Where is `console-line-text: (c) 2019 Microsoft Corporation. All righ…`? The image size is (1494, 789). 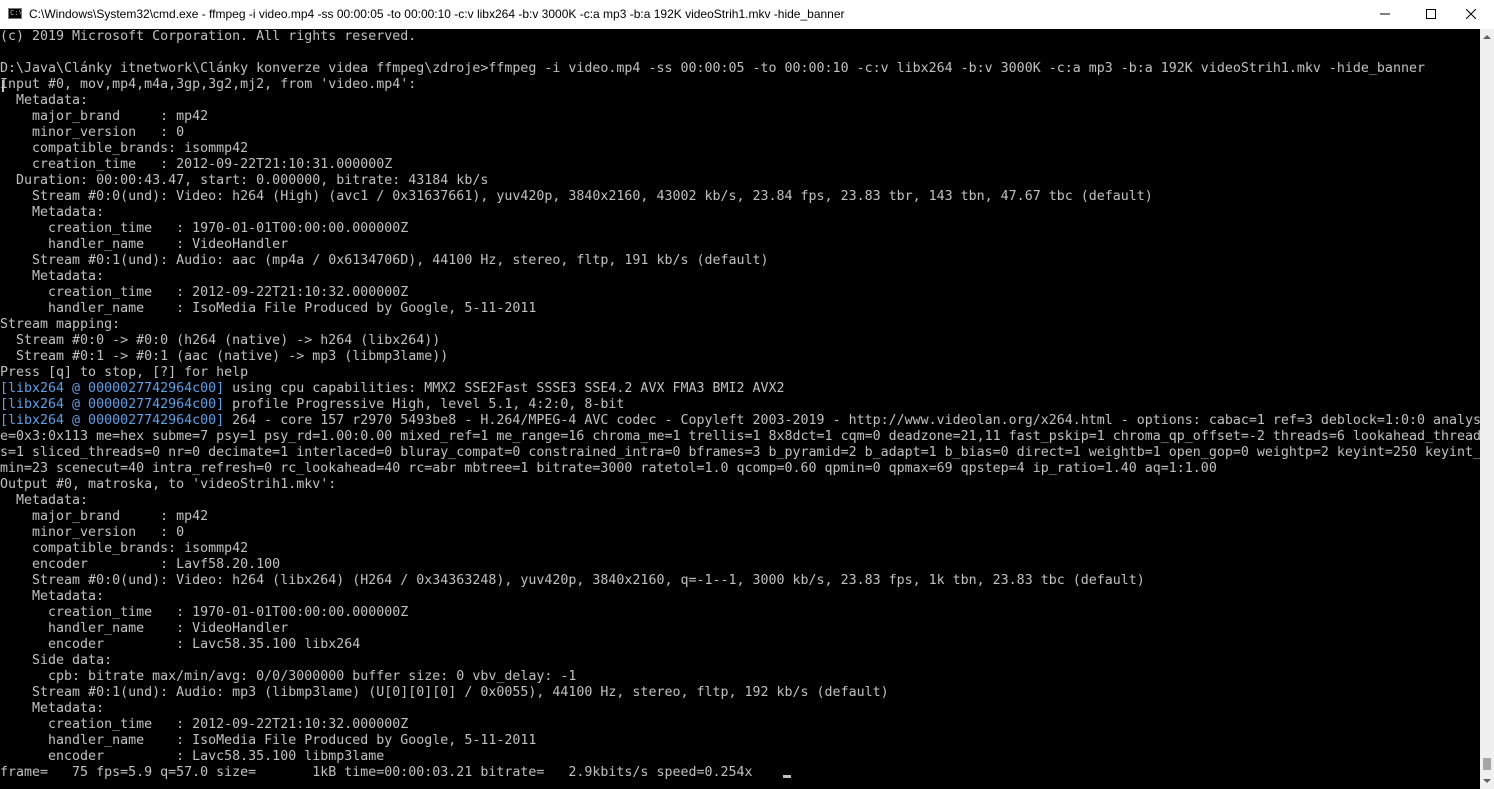
console-line-text: (c) 2019 Microsoft Corporation. All righ… is located at coordinates (208, 36).